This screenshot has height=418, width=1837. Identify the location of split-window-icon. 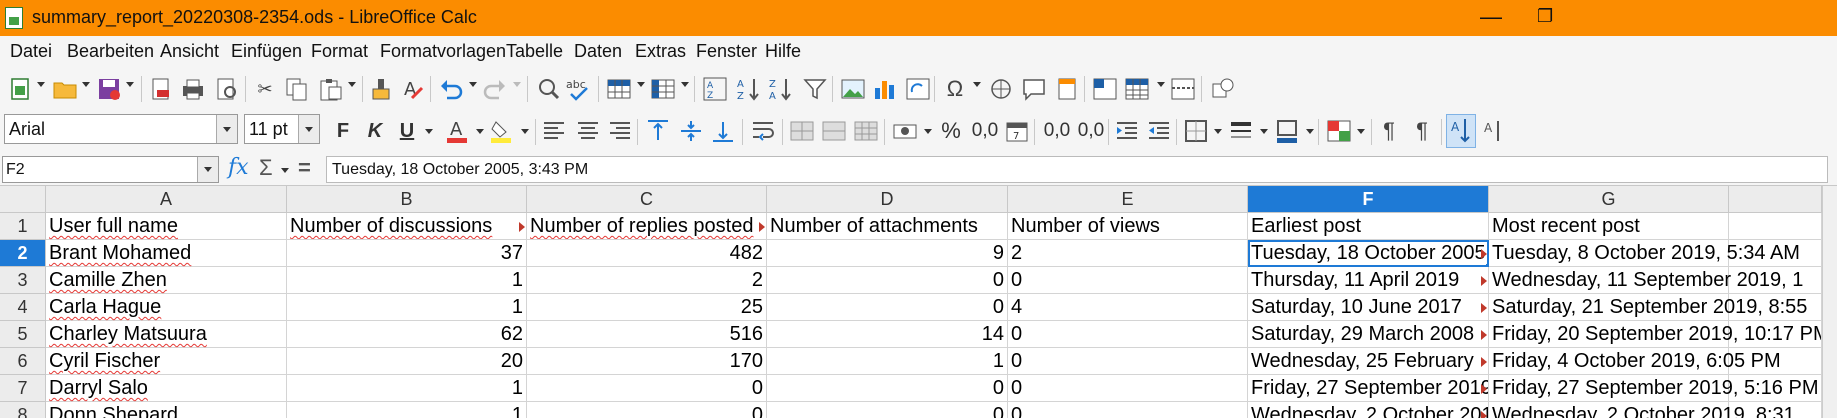
(1183, 89).